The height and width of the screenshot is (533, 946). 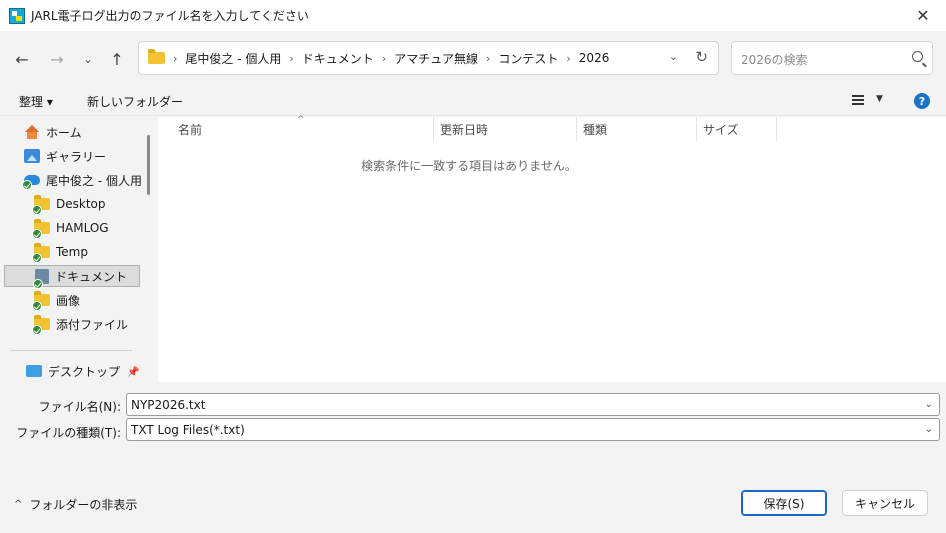 What do you see at coordinates (464, 129) in the screenshot?
I see `column-header-label: 更新日時` at bounding box center [464, 129].